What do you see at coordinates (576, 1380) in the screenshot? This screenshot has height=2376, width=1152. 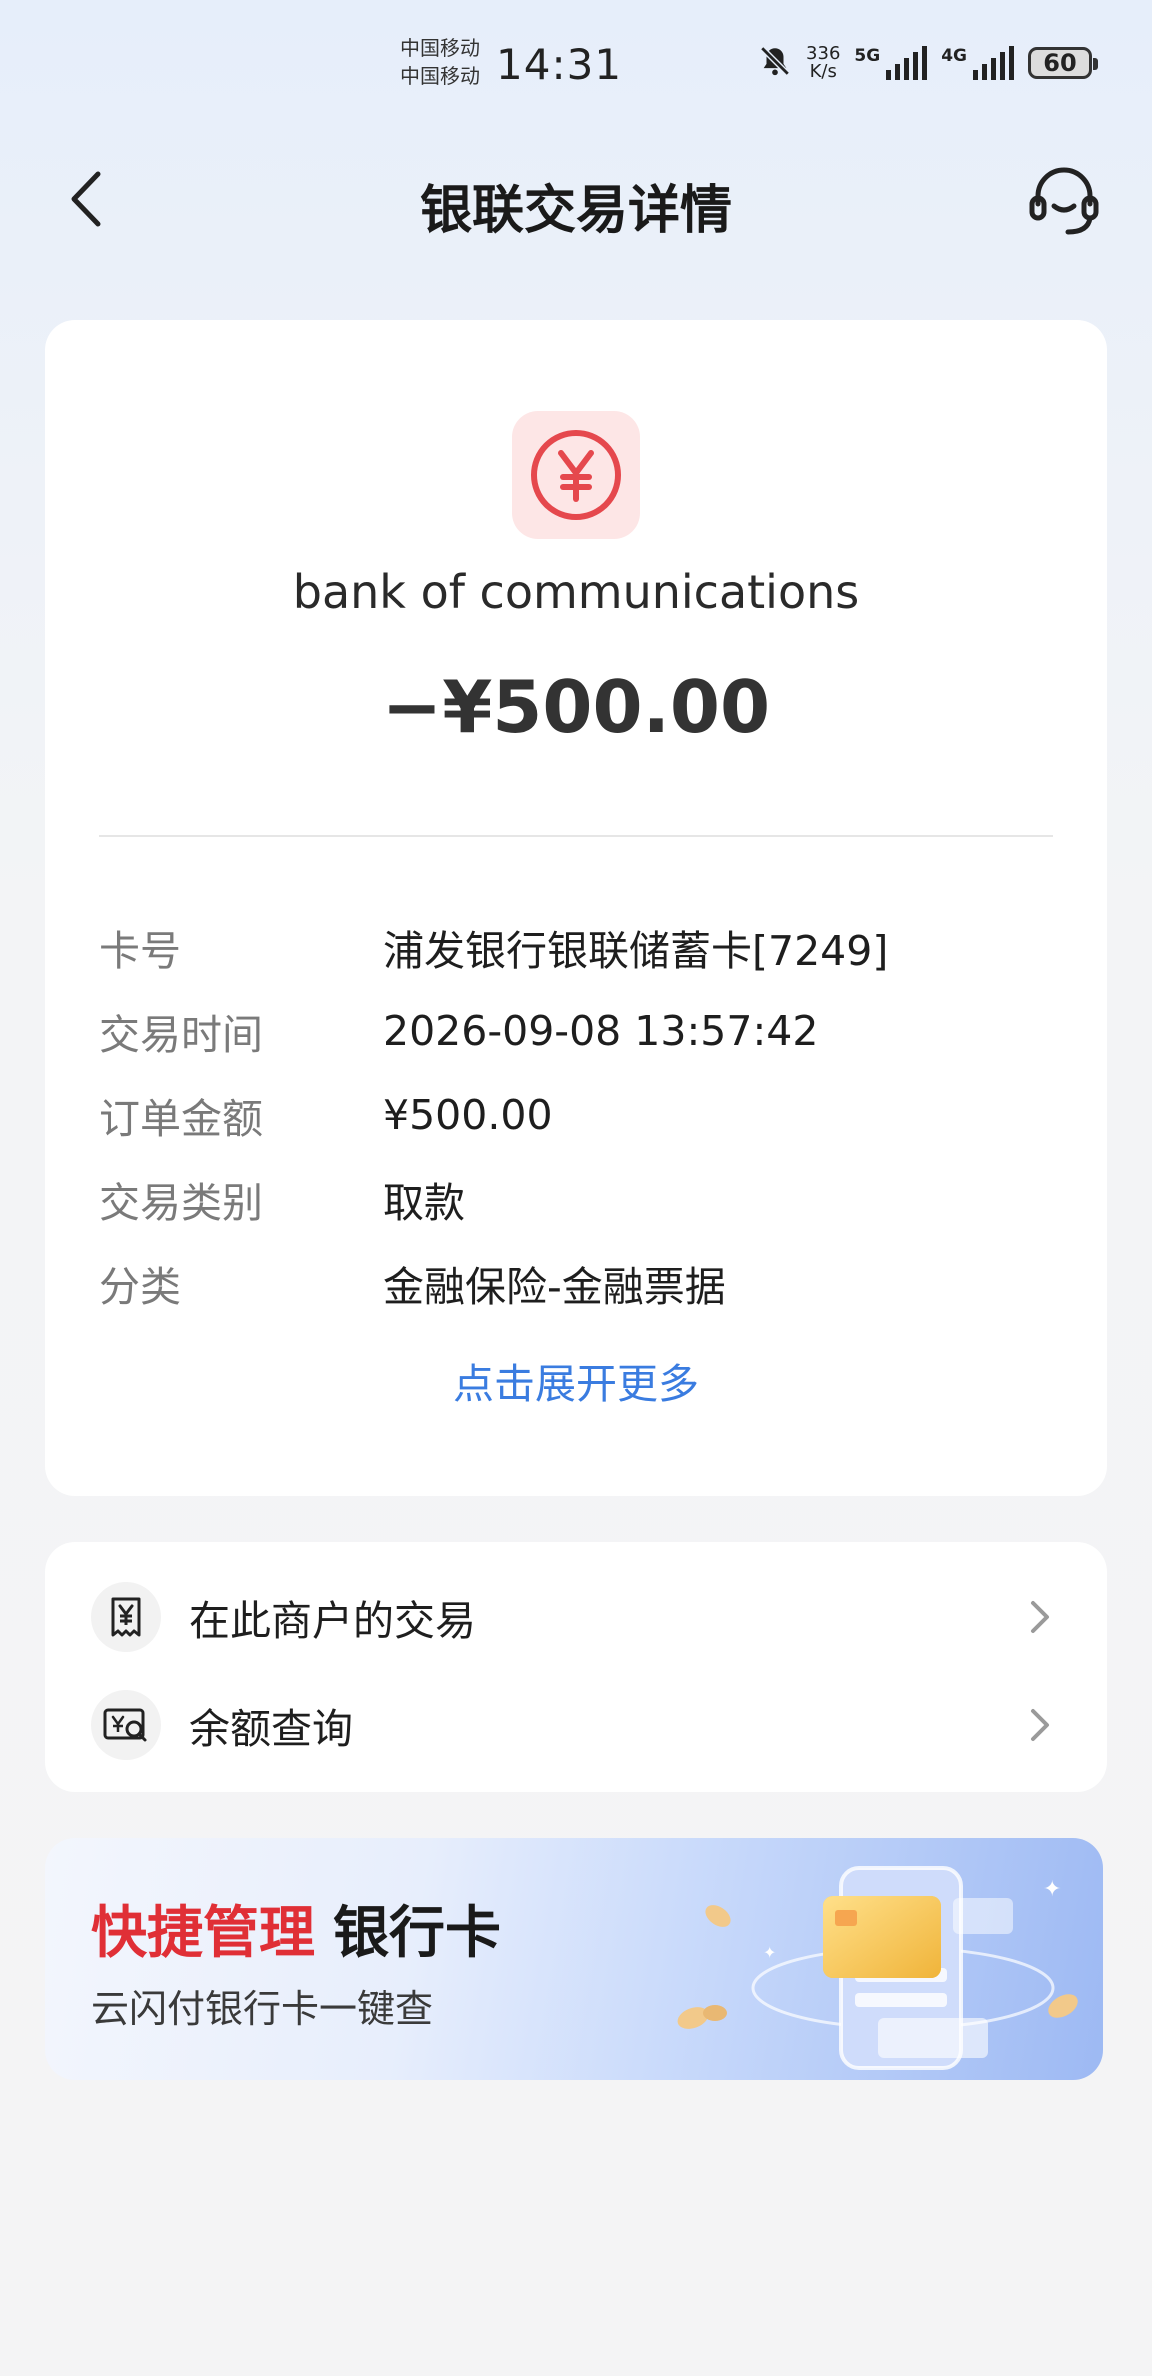 I see `expand-more-link: 点击展开更多` at bounding box center [576, 1380].